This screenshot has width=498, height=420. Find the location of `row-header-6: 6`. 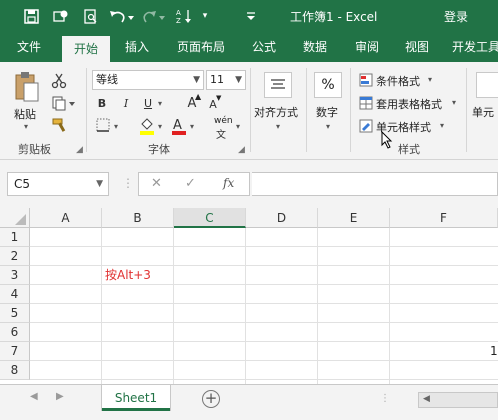

row-header-6: 6 is located at coordinates (15, 332).